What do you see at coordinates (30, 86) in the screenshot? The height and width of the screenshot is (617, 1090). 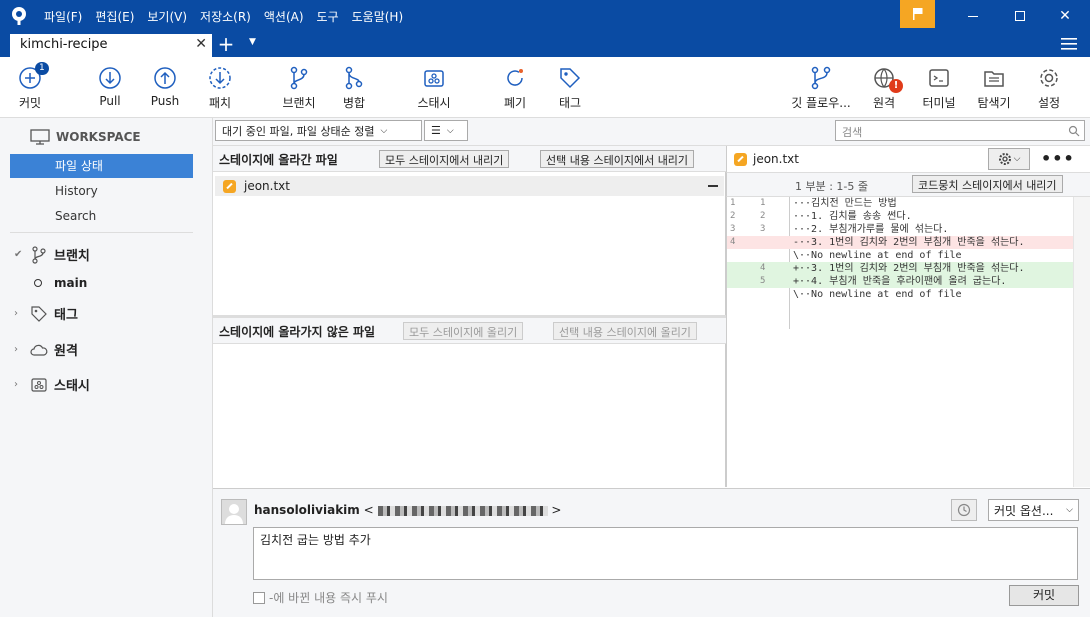 I see `commit-button: 1 커밋` at bounding box center [30, 86].